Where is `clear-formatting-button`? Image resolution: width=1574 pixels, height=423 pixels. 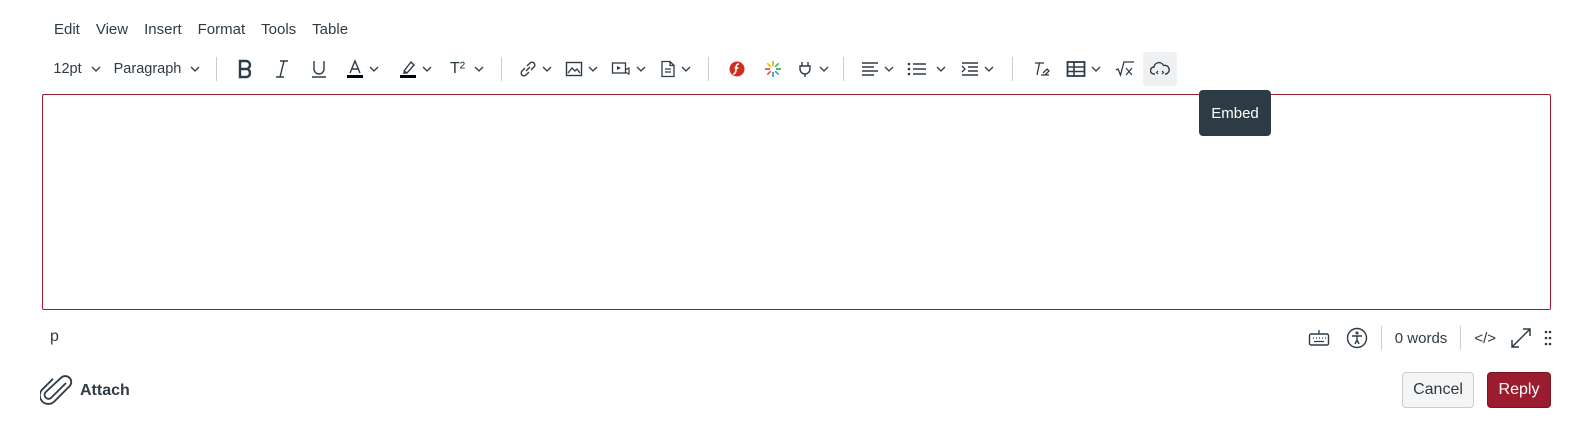 clear-formatting-button is located at coordinates (1041, 69).